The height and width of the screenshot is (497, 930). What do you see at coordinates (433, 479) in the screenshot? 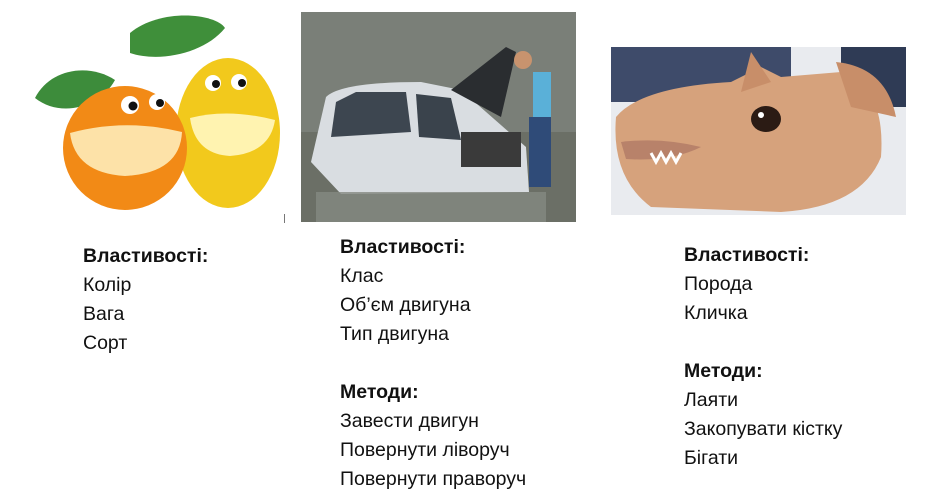
I see `method-item: Повернути праворуч` at bounding box center [433, 479].